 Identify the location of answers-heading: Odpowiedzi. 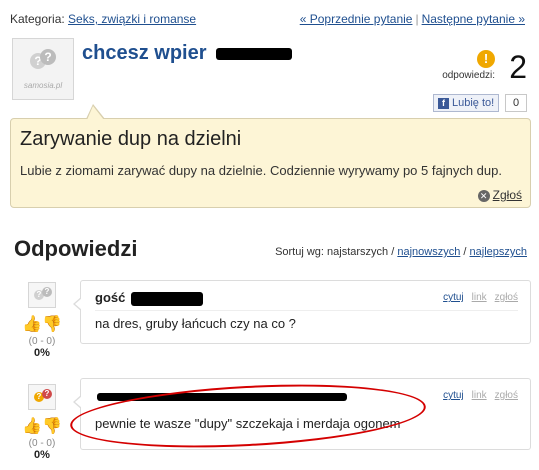
(76, 248).